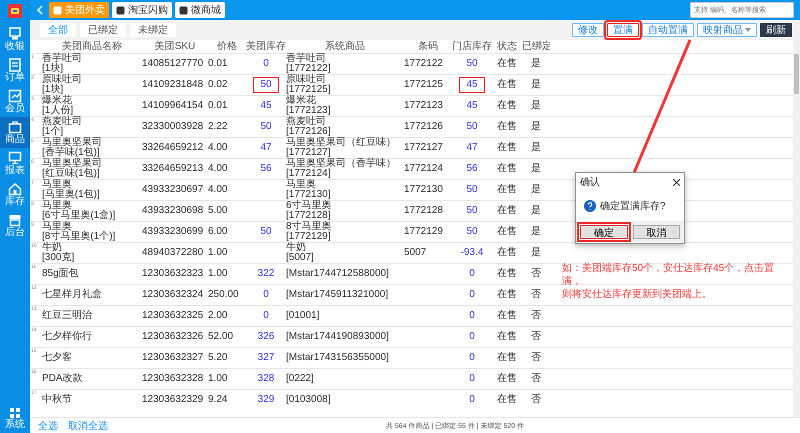 This screenshot has height=433, width=800. What do you see at coordinates (62, 127) in the screenshot?
I see `product-name: 燕麦吐司 [1个]` at bounding box center [62, 127].